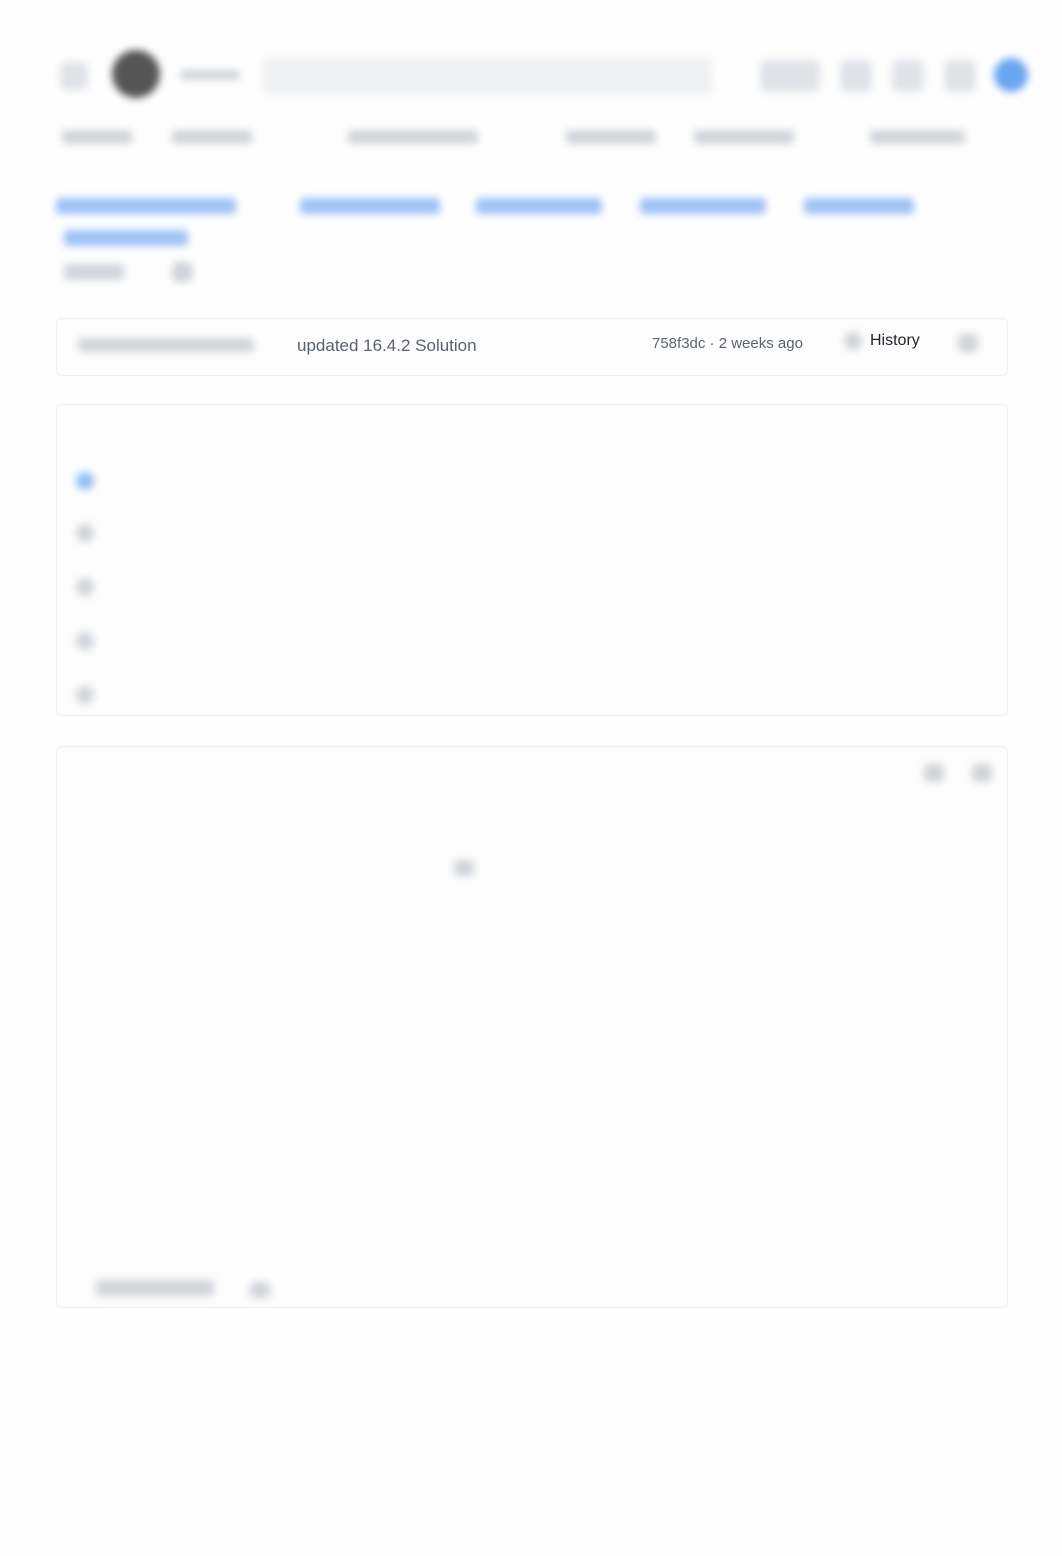 This screenshot has width=1062, height=1556. Describe the element at coordinates (908, 76) in the screenshot. I see `pr-button` at that location.